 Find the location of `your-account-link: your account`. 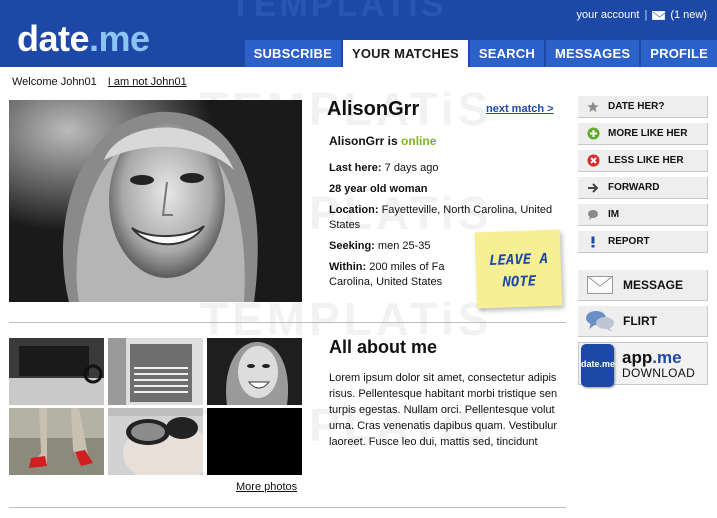

your-account-link: your account is located at coordinates (607, 15).